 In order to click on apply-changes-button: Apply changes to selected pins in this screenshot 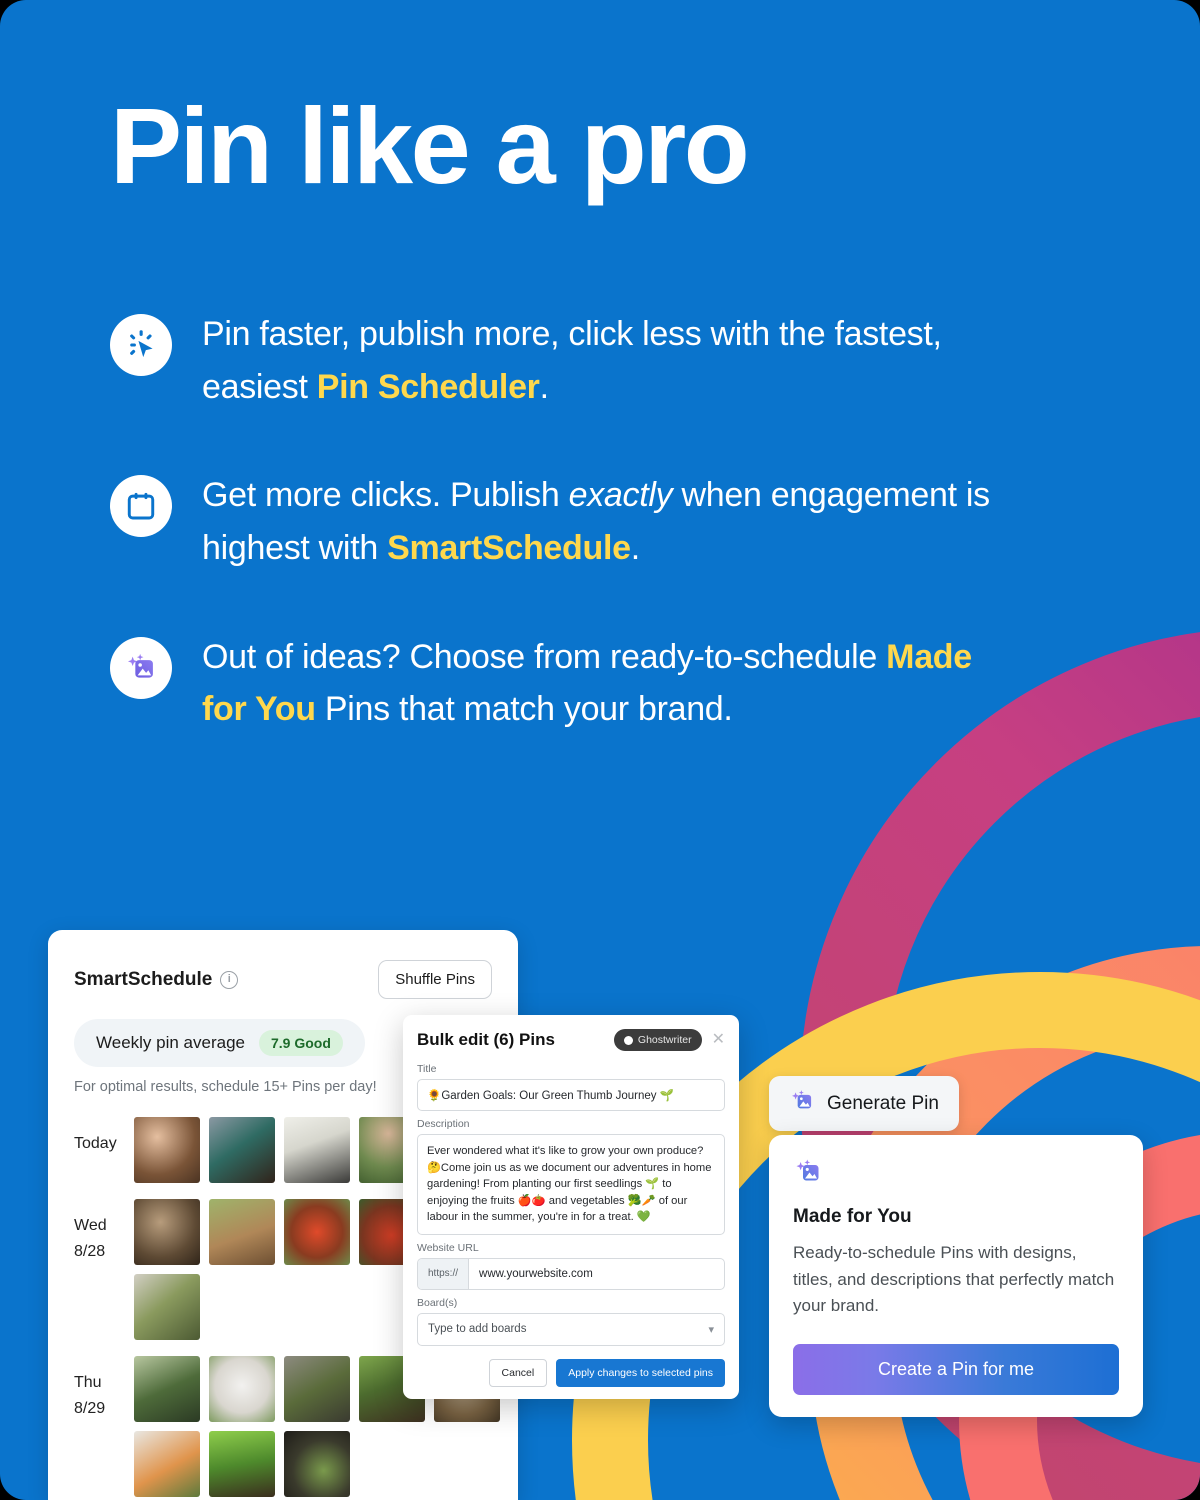, I will do `click(640, 1372)`.